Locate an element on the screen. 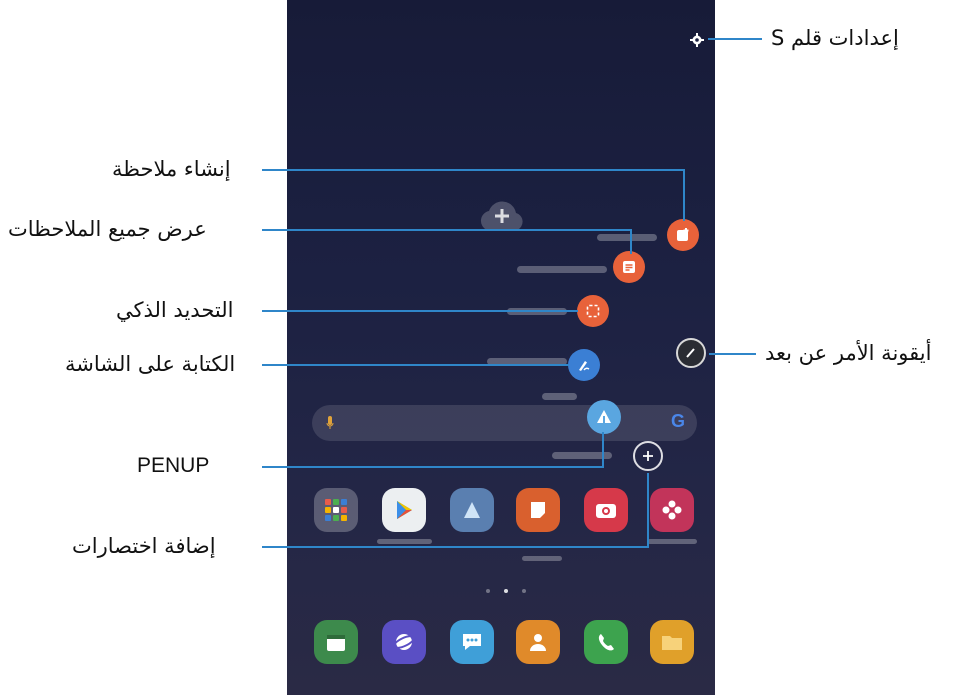 The height and width of the screenshot is (695, 957). notes-list-icon is located at coordinates (629, 267).